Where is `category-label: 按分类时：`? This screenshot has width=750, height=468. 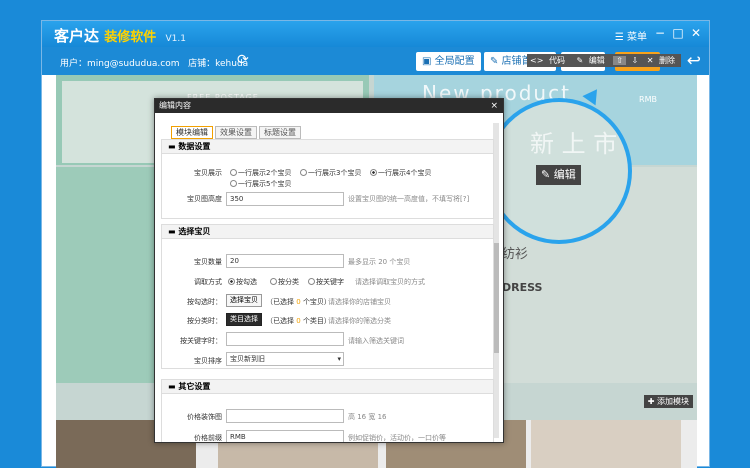 category-label: 按分类时： is located at coordinates (204, 321).